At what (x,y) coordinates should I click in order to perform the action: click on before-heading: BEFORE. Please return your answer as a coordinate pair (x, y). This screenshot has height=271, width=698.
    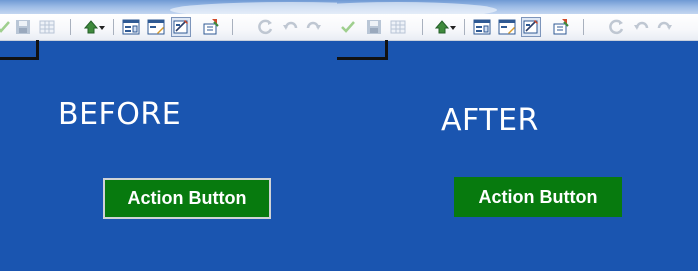
    Looking at the image, I should click on (120, 114).